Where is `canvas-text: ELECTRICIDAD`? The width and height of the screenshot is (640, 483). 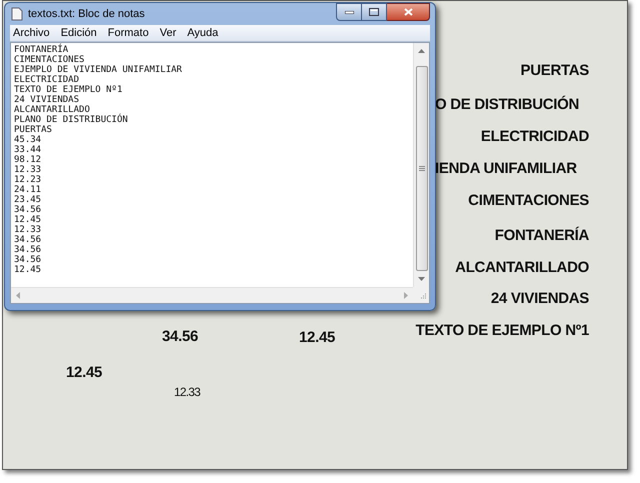
canvas-text: ELECTRICIDAD is located at coordinates (534, 137).